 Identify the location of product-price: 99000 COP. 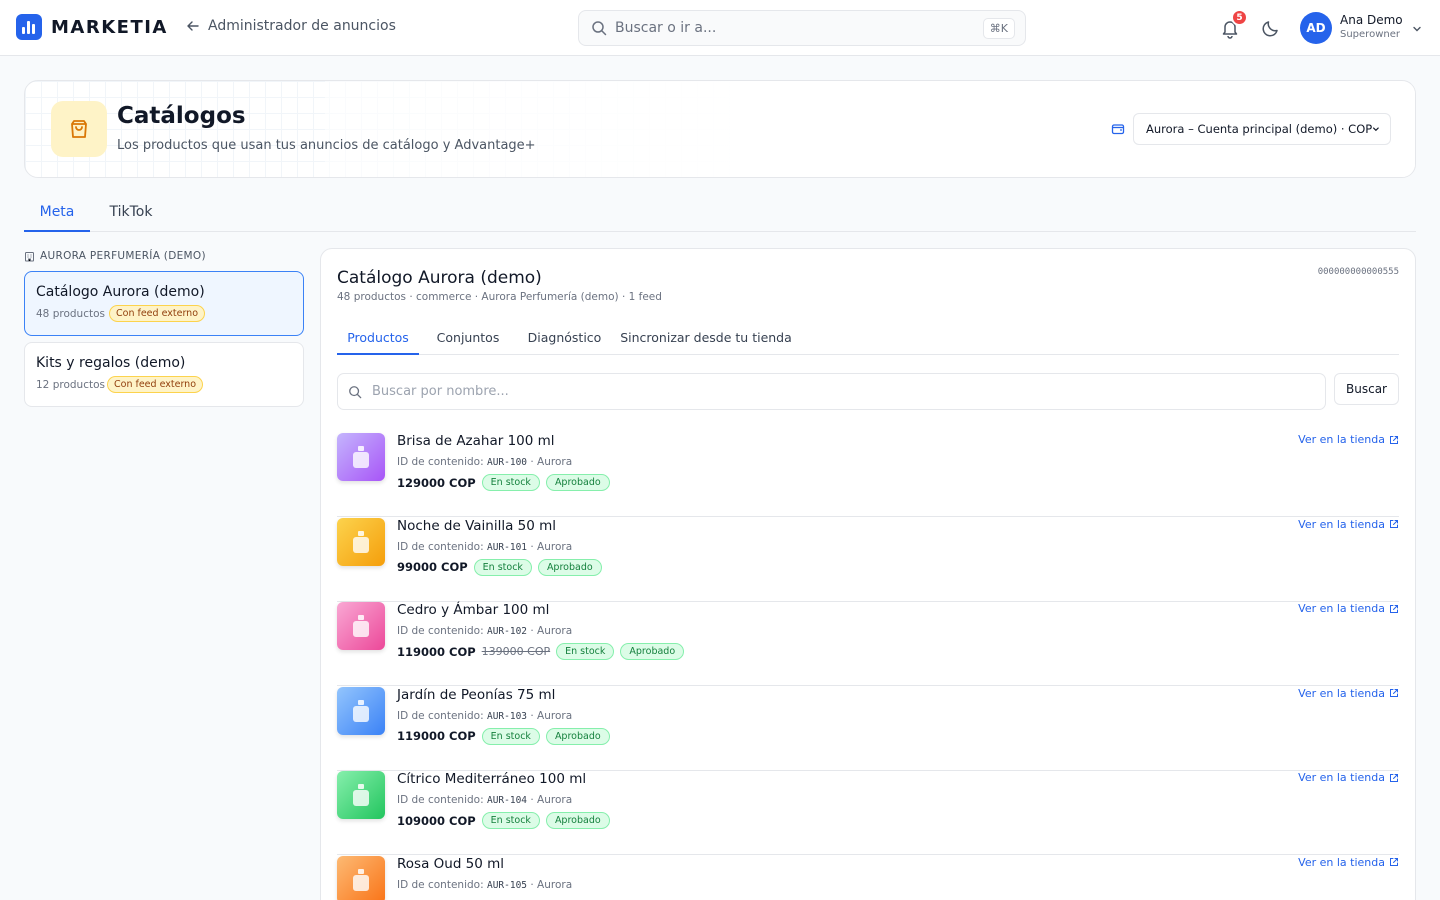
(432, 567).